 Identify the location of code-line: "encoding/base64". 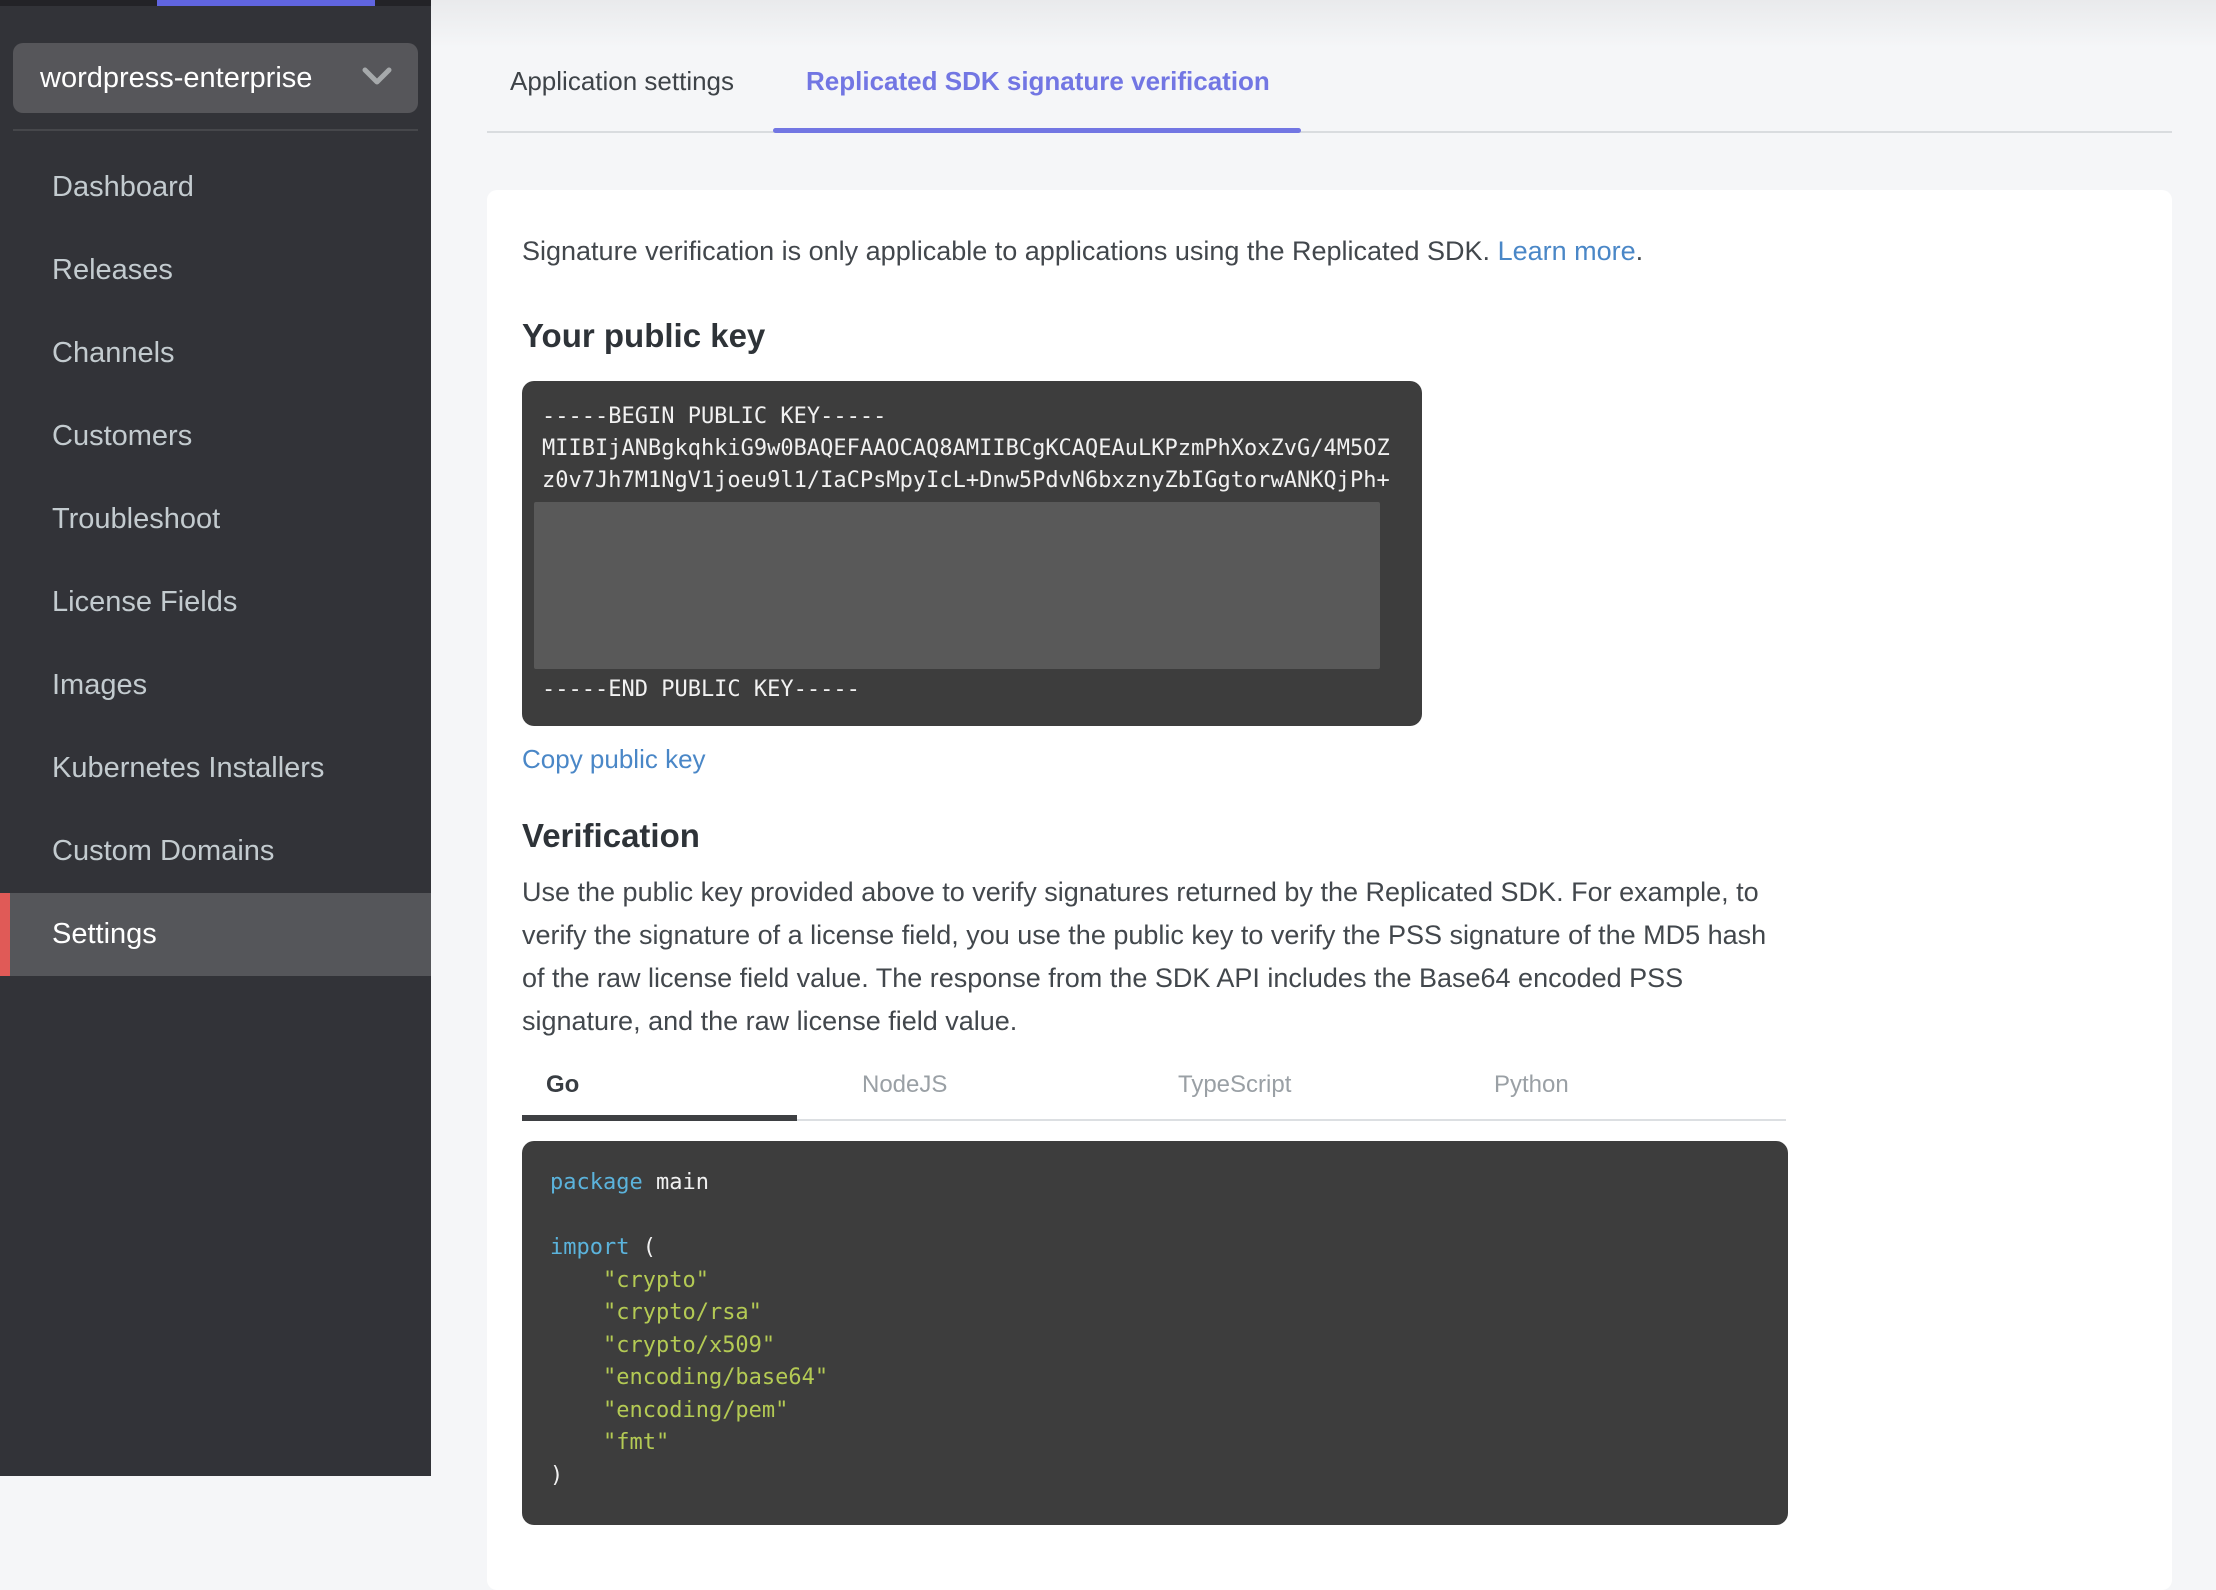
(715, 1377).